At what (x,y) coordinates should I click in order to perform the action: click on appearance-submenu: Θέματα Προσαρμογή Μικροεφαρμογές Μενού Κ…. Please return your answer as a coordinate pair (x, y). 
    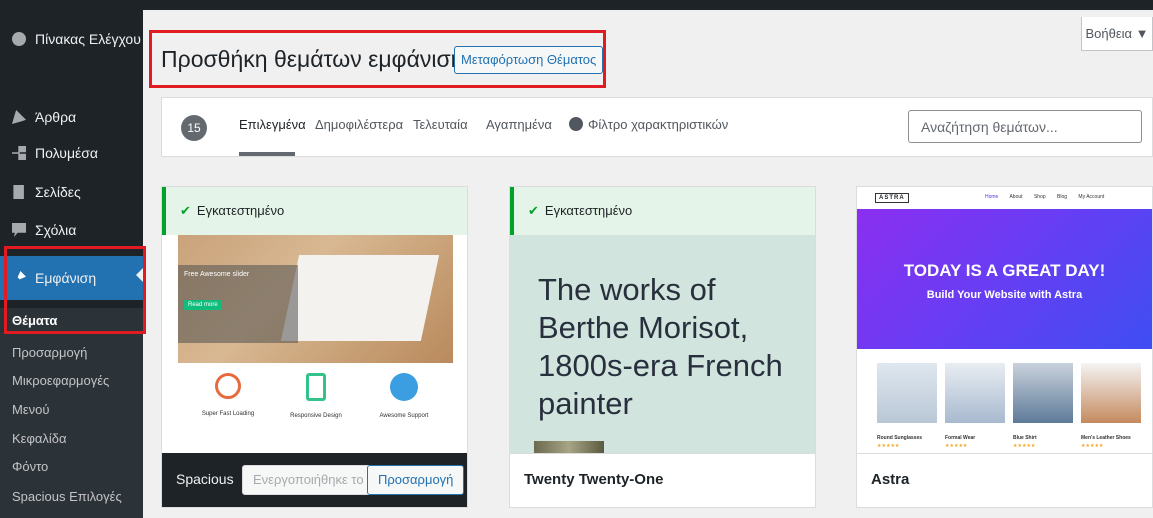
    Looking at the image, I should click on (71, 413).